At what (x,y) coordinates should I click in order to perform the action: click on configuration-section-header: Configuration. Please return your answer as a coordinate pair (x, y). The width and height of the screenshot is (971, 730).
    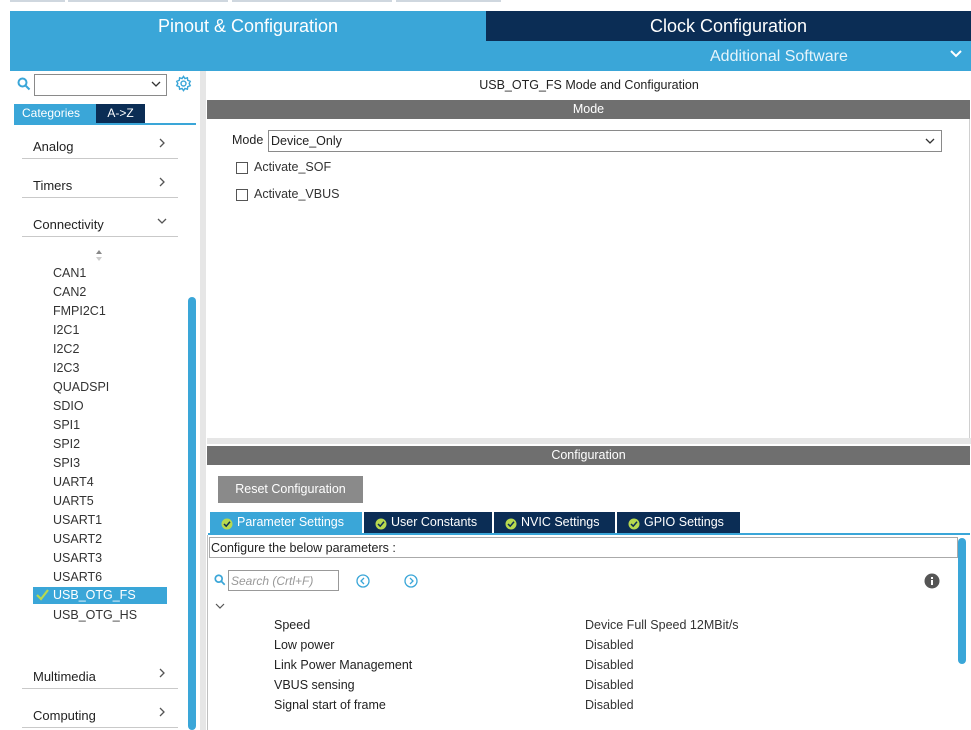
    Looking at the image, I should click on (588, 455).